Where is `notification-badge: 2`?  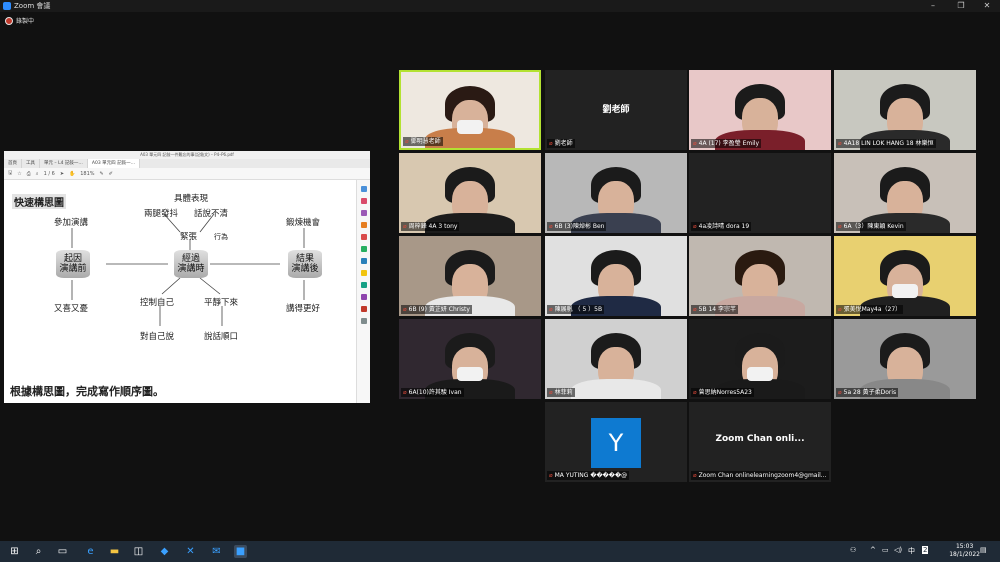 notification-badge: 2 is located at coordinates (925, 550).